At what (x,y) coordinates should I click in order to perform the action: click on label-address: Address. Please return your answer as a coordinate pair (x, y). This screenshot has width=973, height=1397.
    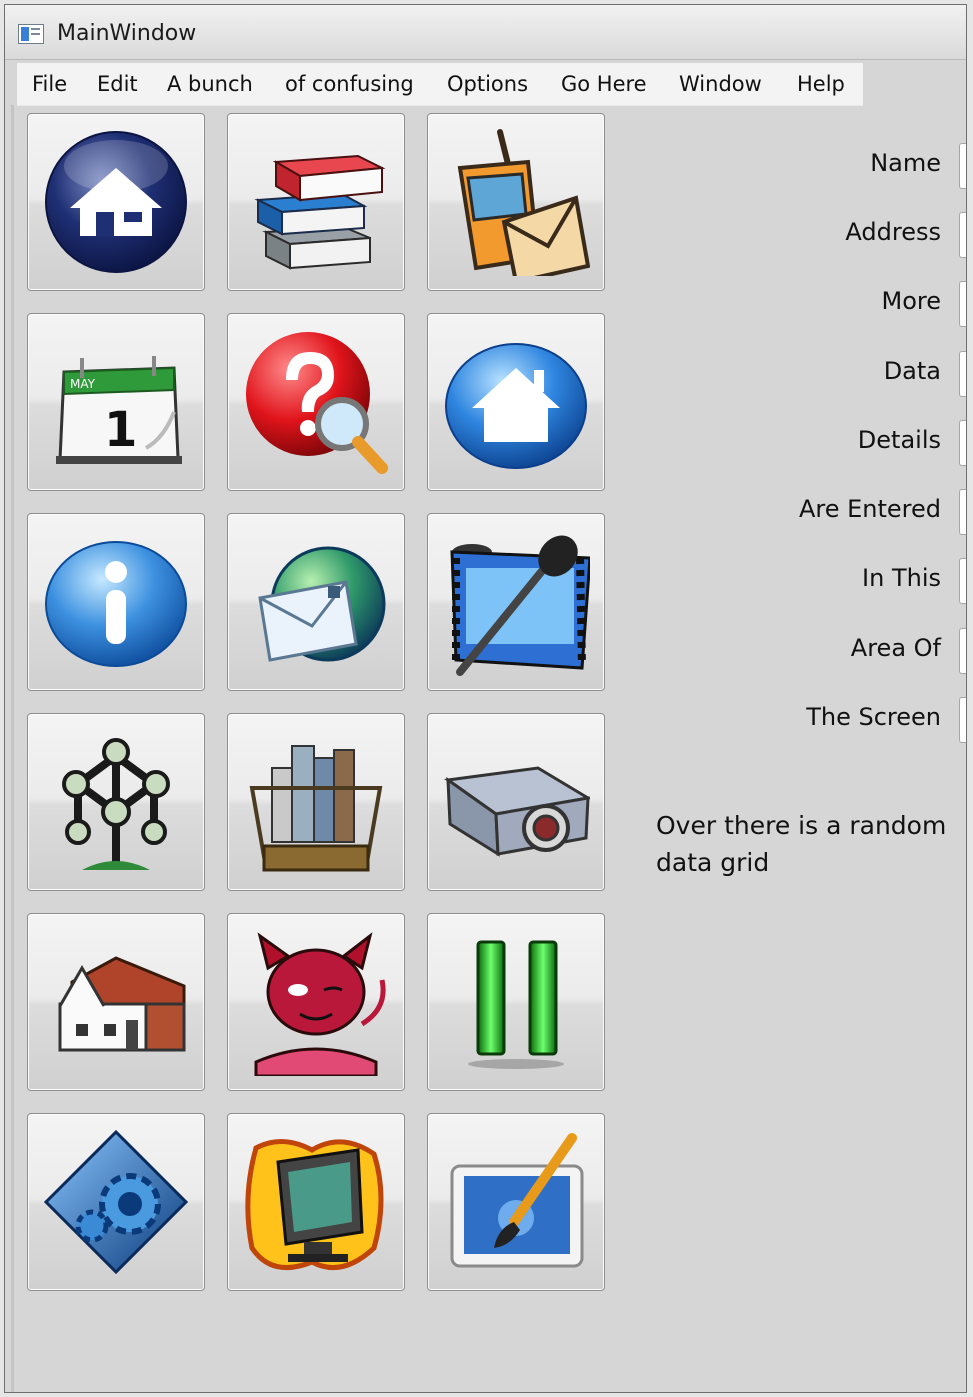
    Looking at the image, I should click on (893, 232).